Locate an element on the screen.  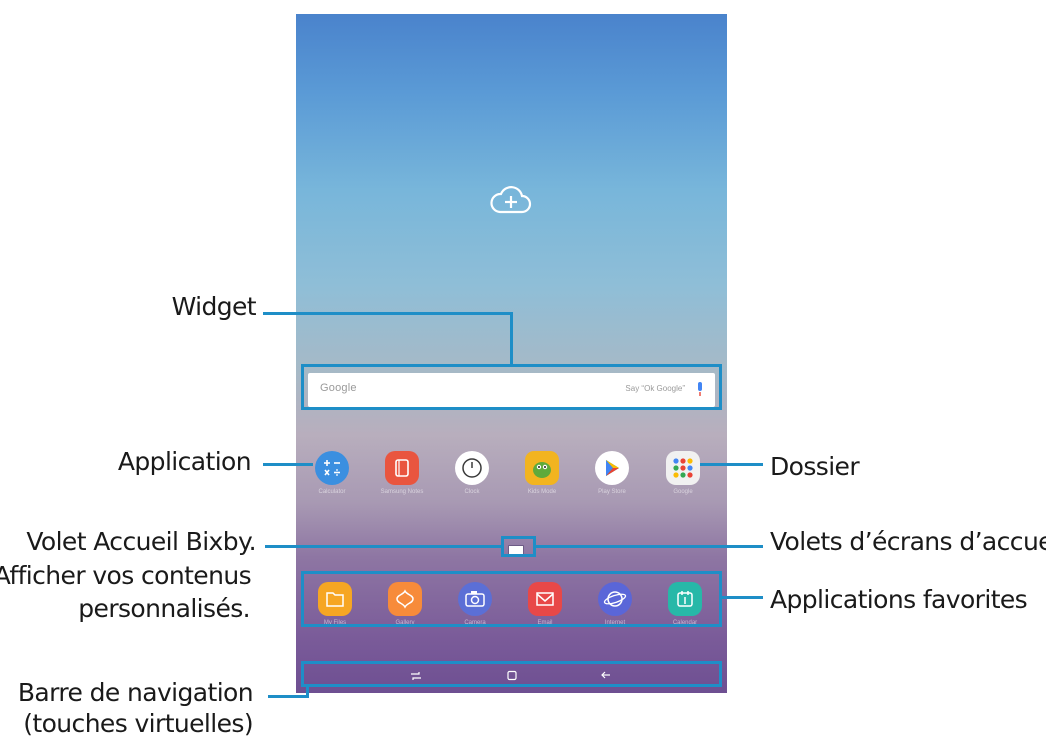
callout-nav-line2: (touches virtuelles) is located at coordinates (138, 723).